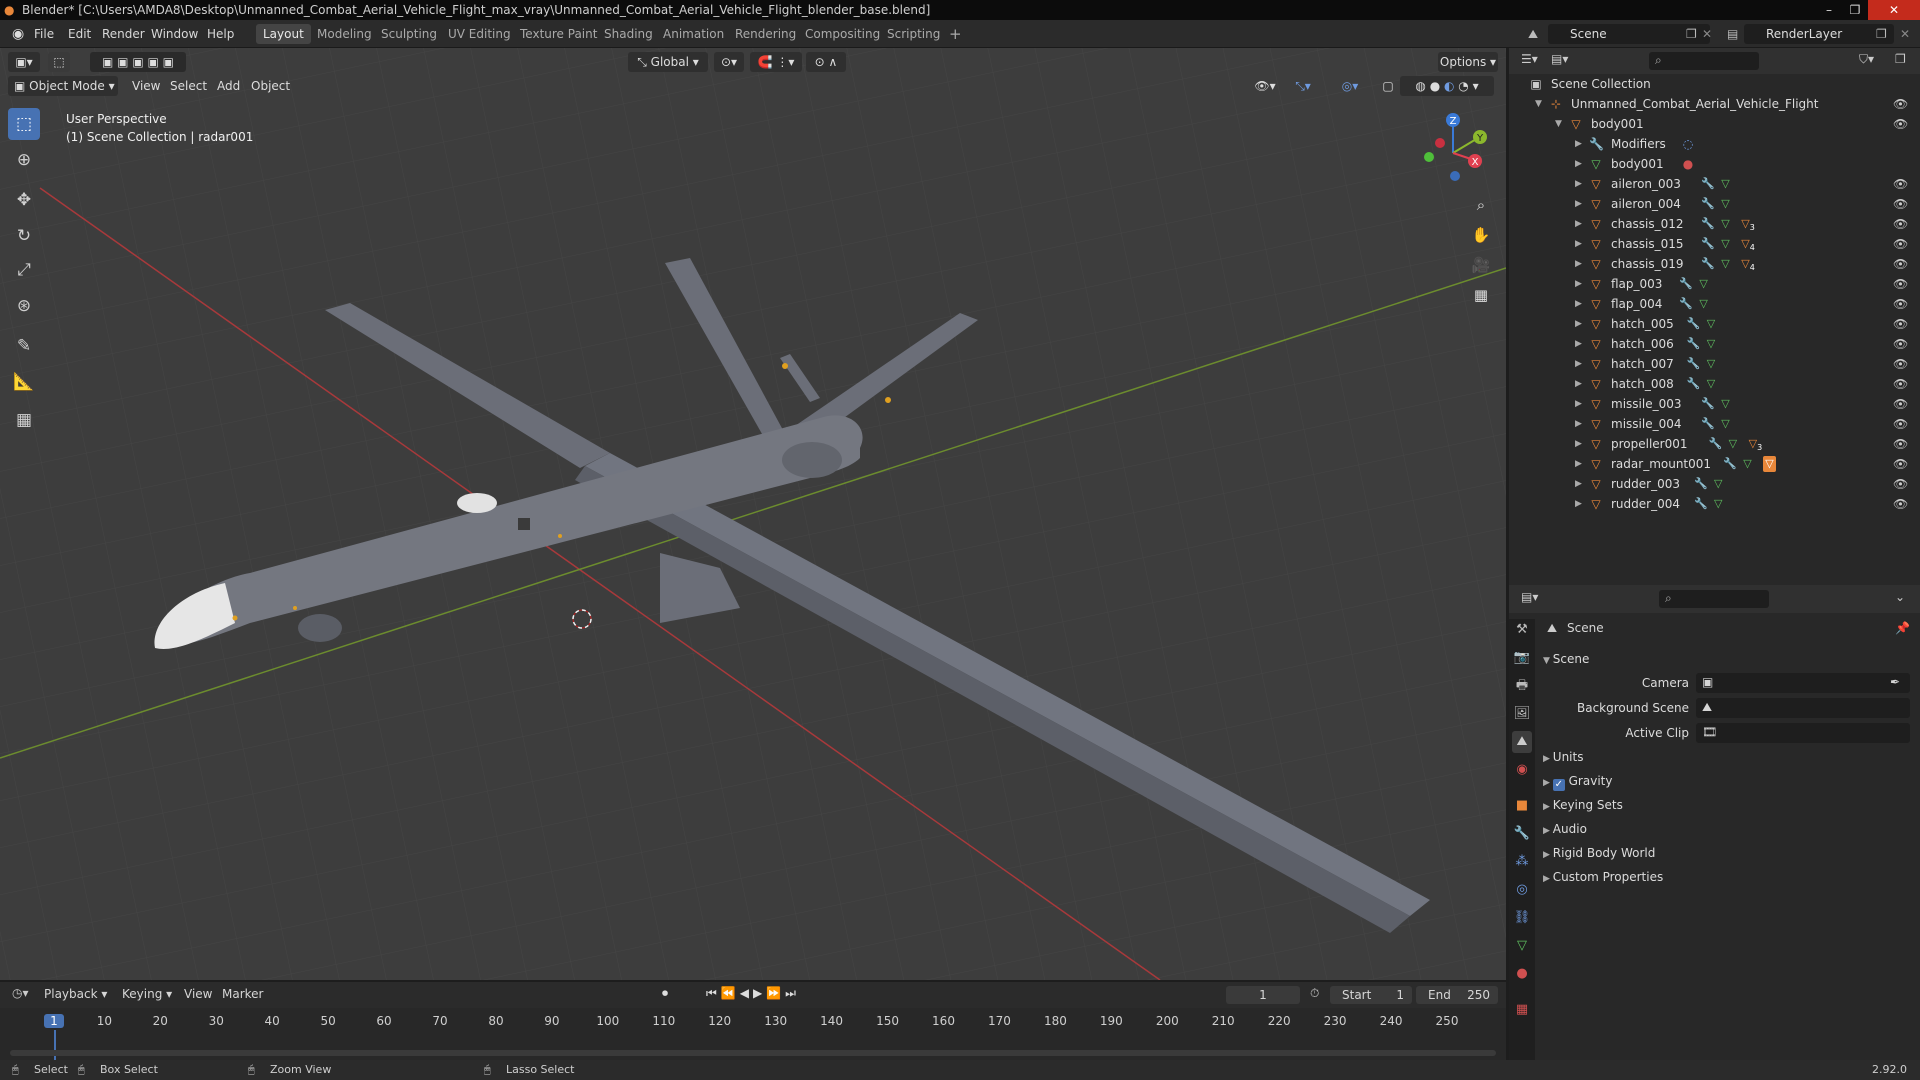 This screenshot has width=1920, height=1080. What do you see at coordinates (24, 306) in the screenshot?
I see `transform-tool-icon: ⊛` at bounding box center [24, 306].